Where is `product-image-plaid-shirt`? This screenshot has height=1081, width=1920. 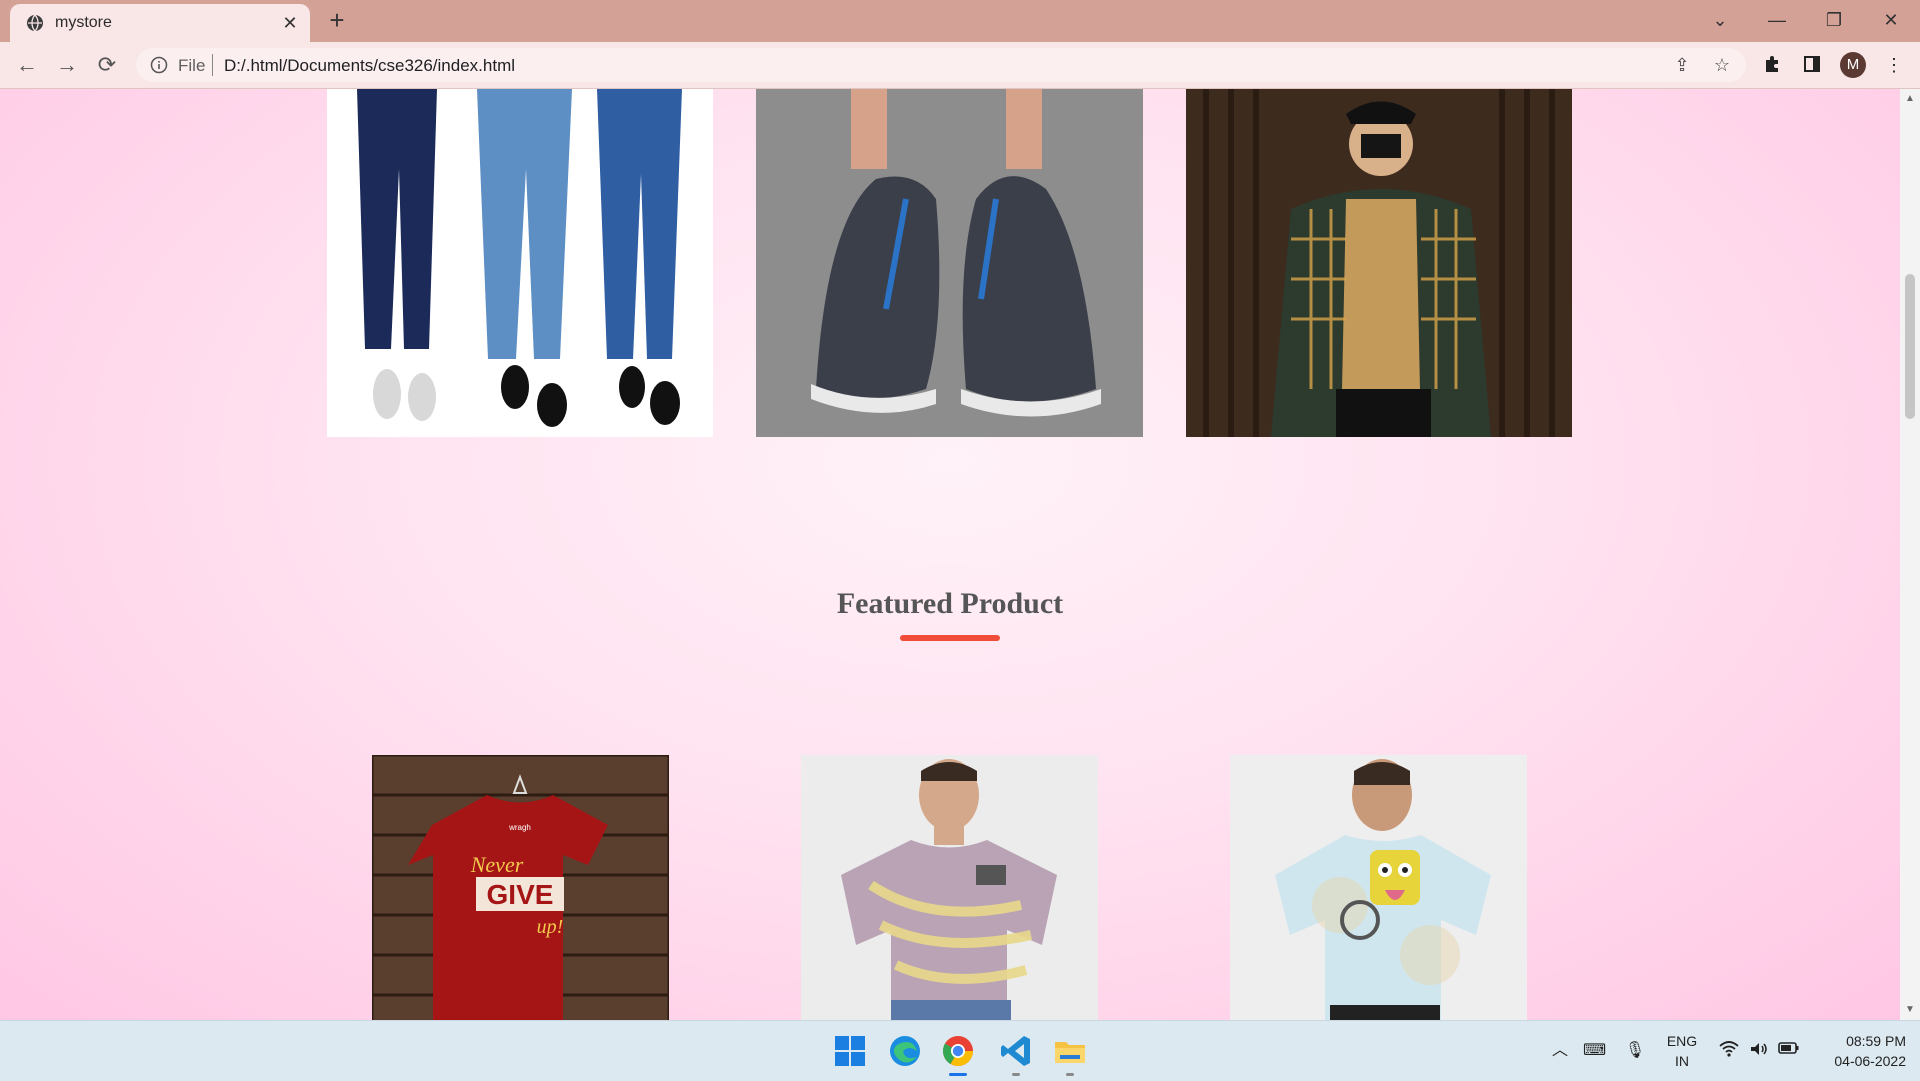
product-image-plaid-shirt is located at coordinates (1379, 263).